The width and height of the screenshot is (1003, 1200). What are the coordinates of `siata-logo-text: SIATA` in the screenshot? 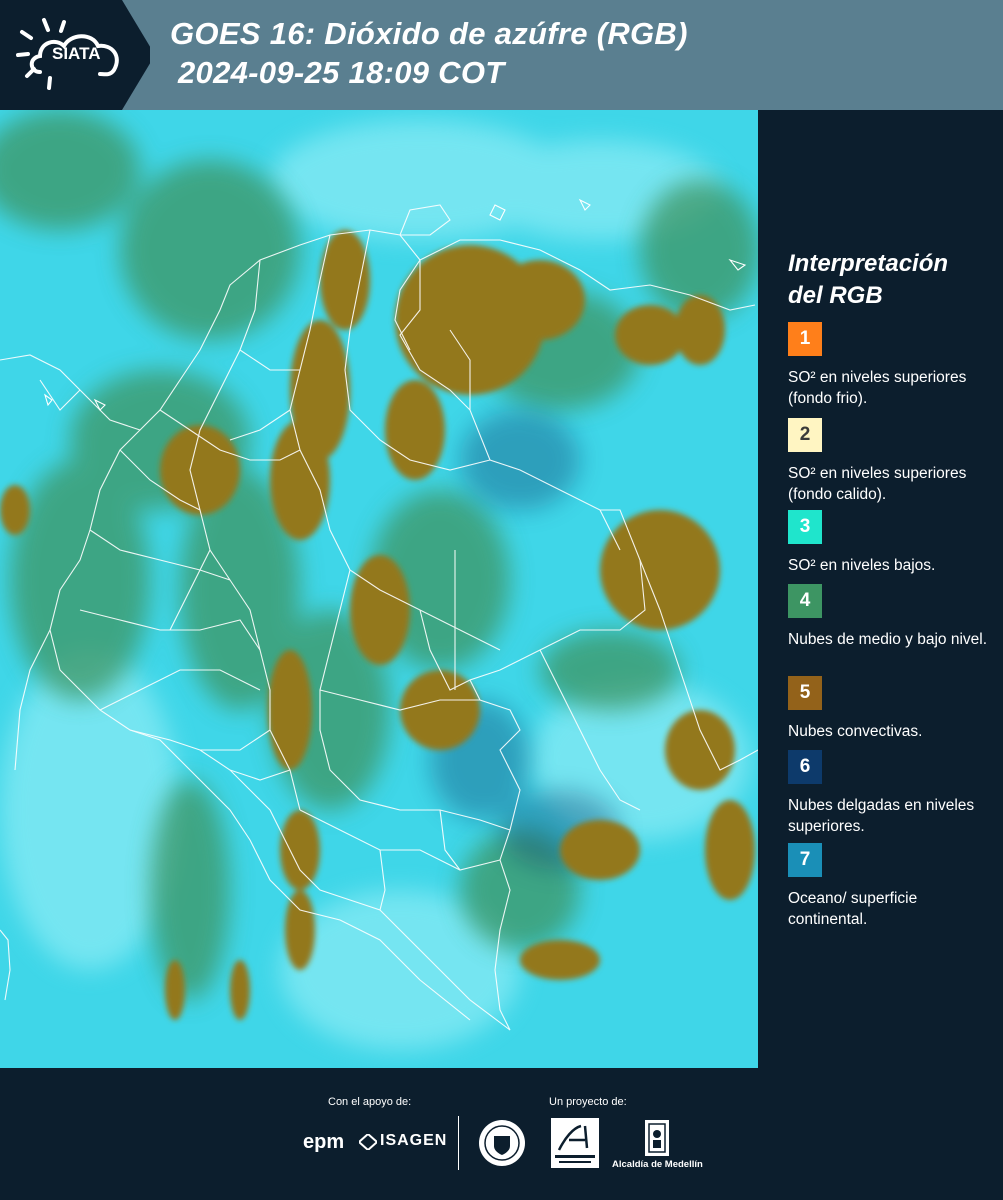 It's located at (76, 53).